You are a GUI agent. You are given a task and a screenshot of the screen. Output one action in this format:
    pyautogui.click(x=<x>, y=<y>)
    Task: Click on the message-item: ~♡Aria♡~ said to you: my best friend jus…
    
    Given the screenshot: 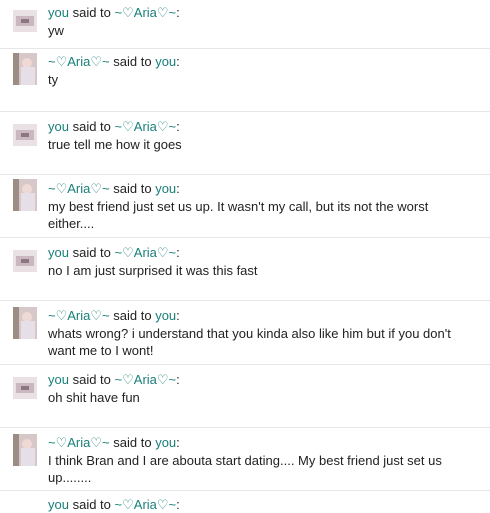 What is the action you would take?
    pyautogui.click(x=245, y=205)
    